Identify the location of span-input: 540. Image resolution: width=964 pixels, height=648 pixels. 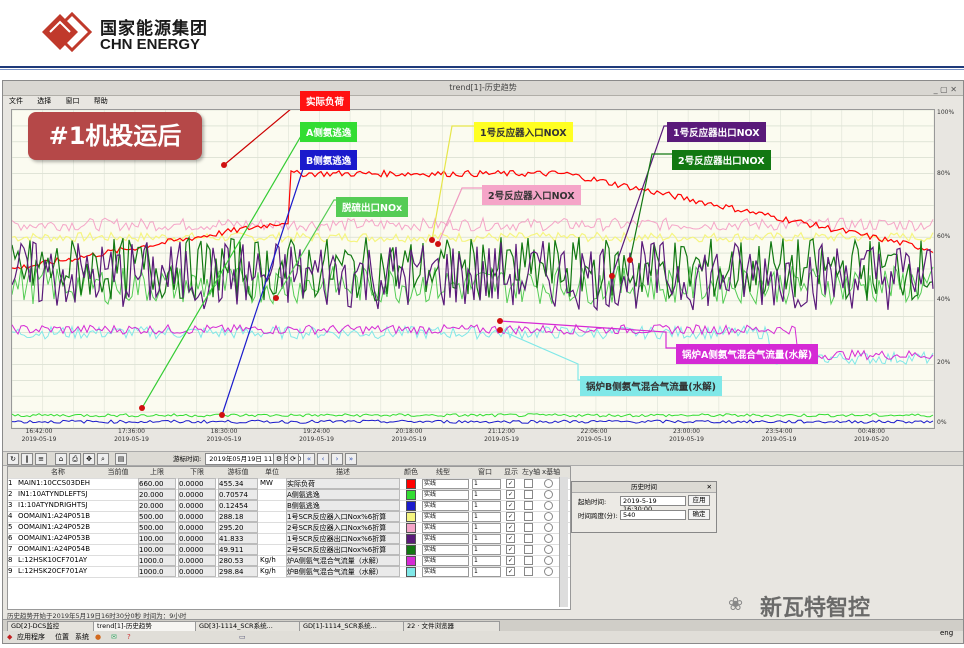
(653, 515).